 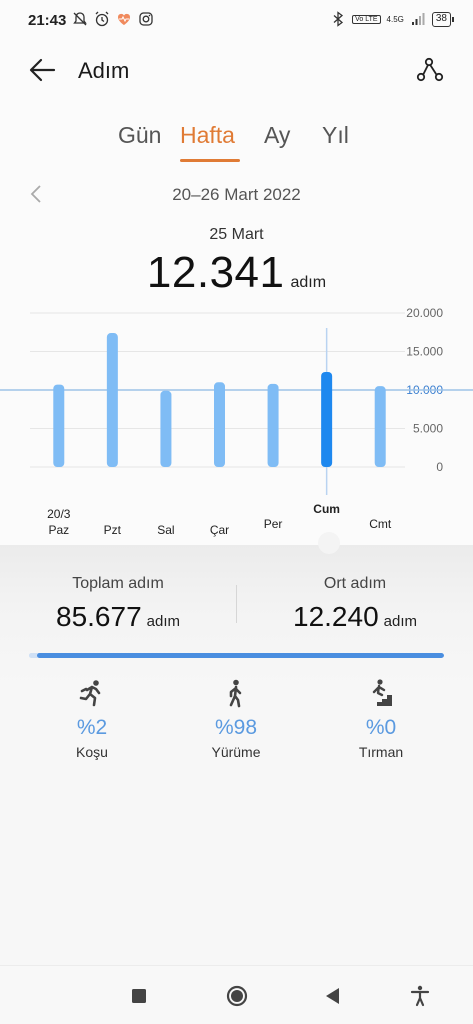 What do you see at coordinates (366, 19) in the screenshot?
I see `volte-badge: Vo LTE` at bounding box center [366, 19].